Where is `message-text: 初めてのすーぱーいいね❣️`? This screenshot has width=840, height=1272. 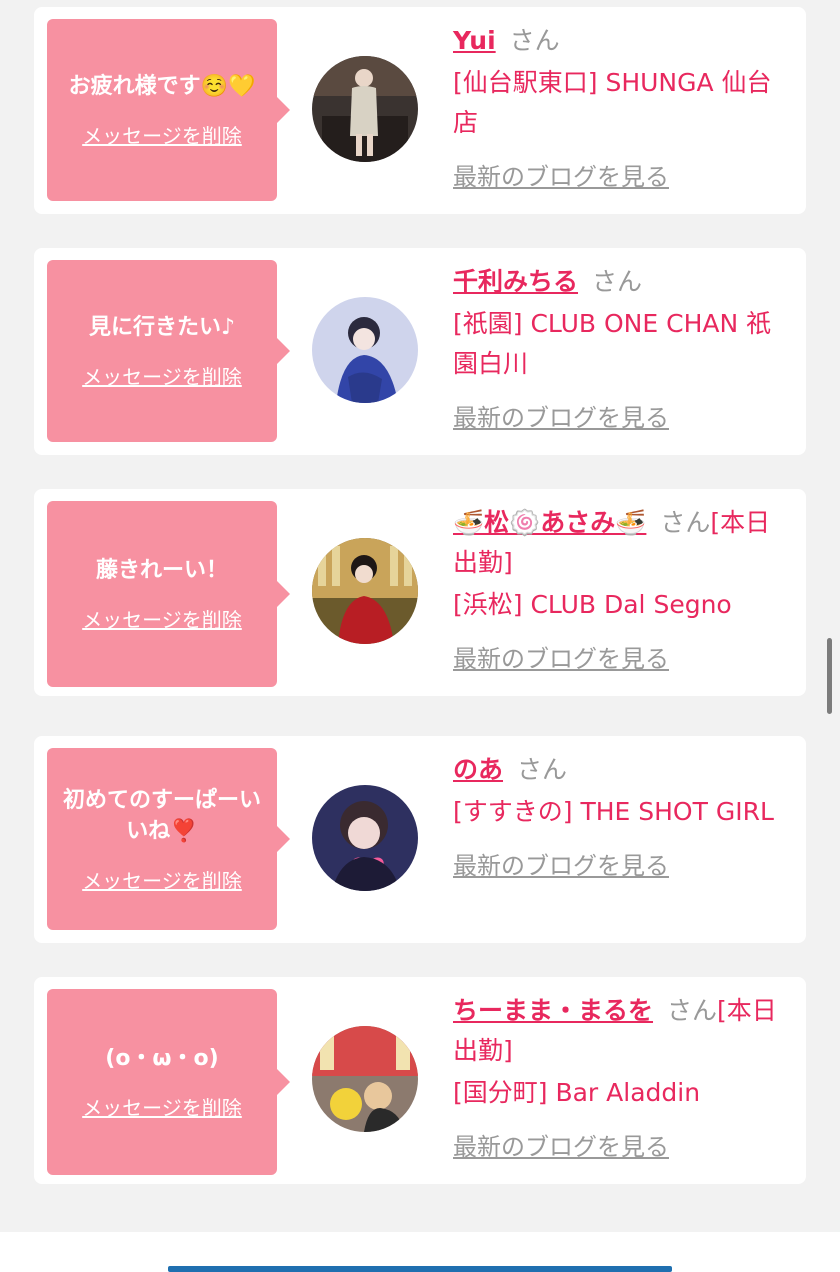
message-text: 初めてのすーぱーいいね❣️ is located at coordinates (161, 815).